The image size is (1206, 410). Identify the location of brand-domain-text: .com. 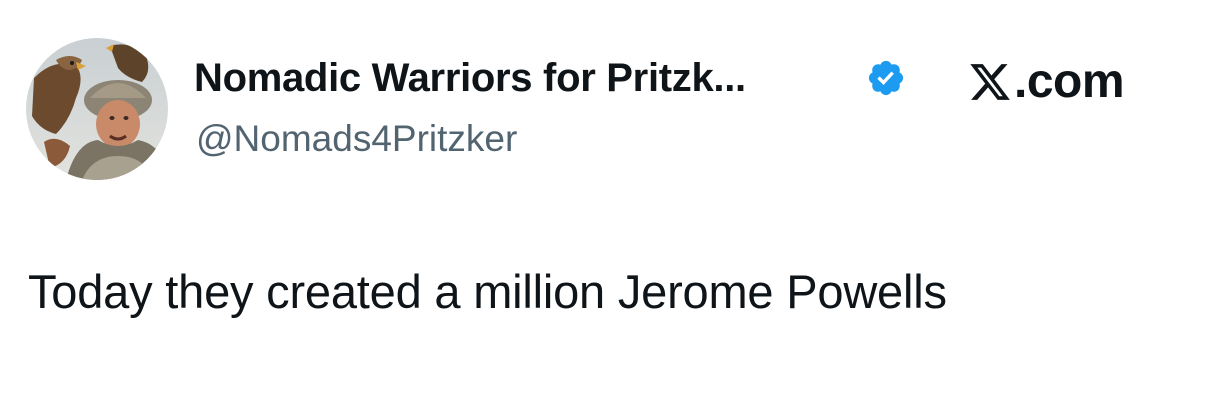
(1069, 81).